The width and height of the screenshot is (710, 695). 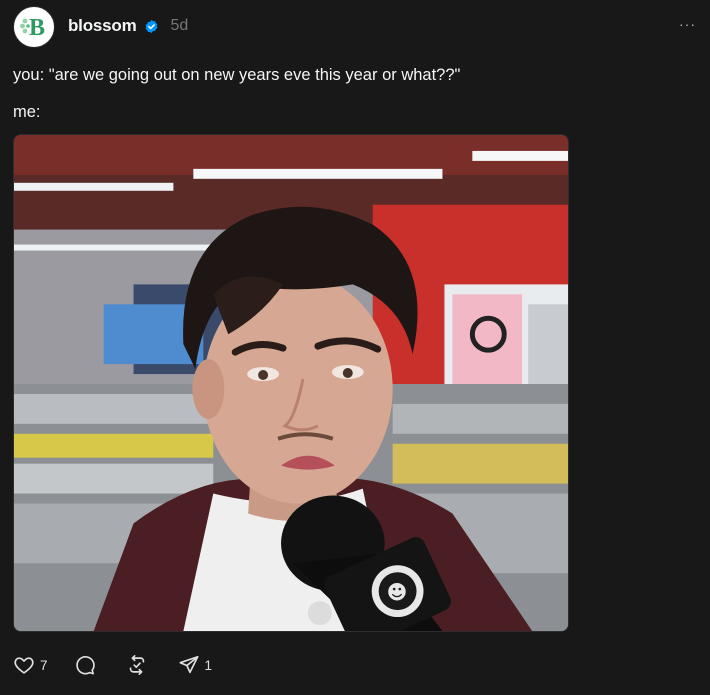 I want to click on action-bar: 7 1, so click(x=112, y=665).